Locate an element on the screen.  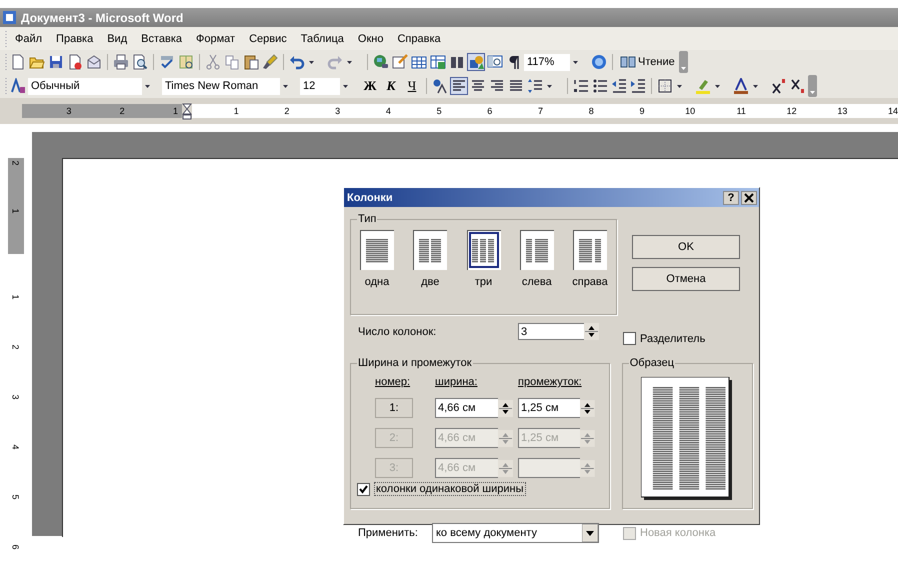
column-number: 3: is located at coordinates (394, 468).